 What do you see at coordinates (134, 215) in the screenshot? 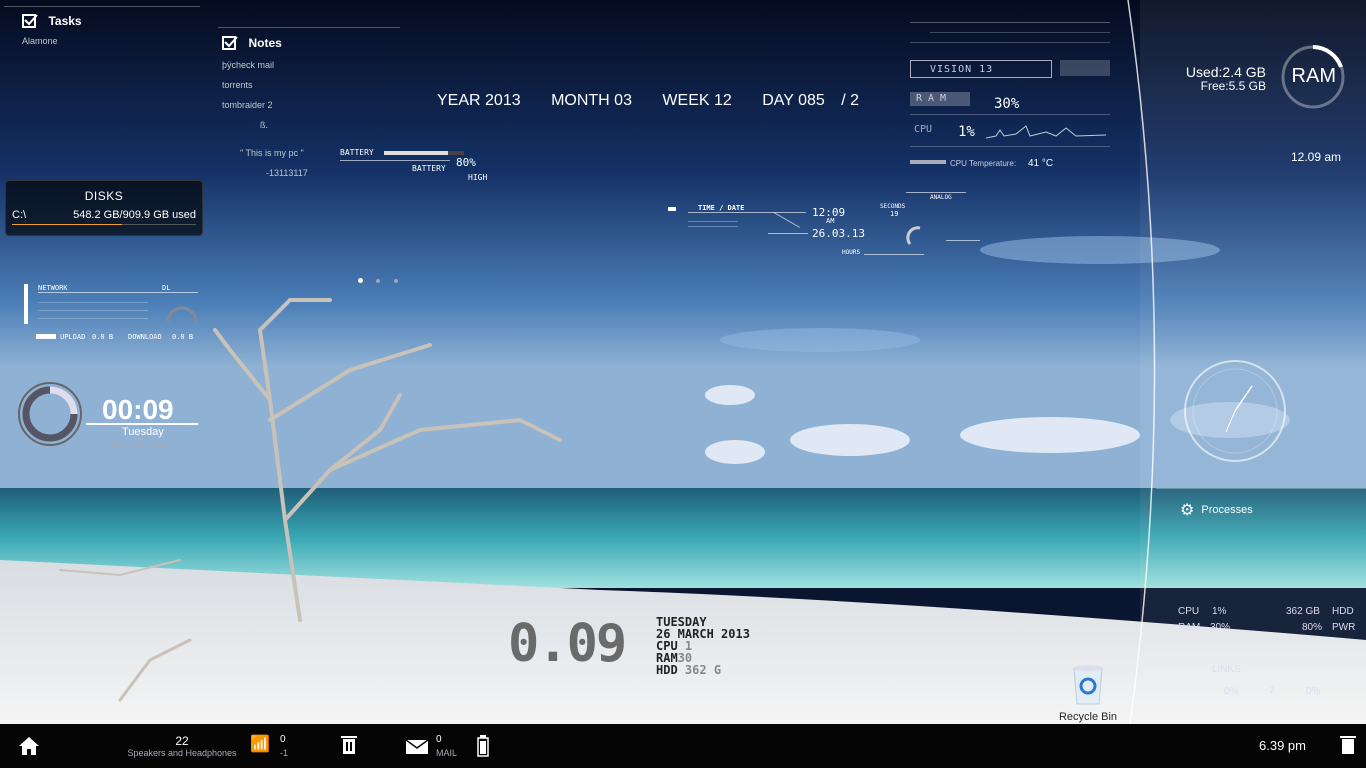
I see `drive-usage: 548.2 GB/909.9 GB used` at bounding box center [134, 215].